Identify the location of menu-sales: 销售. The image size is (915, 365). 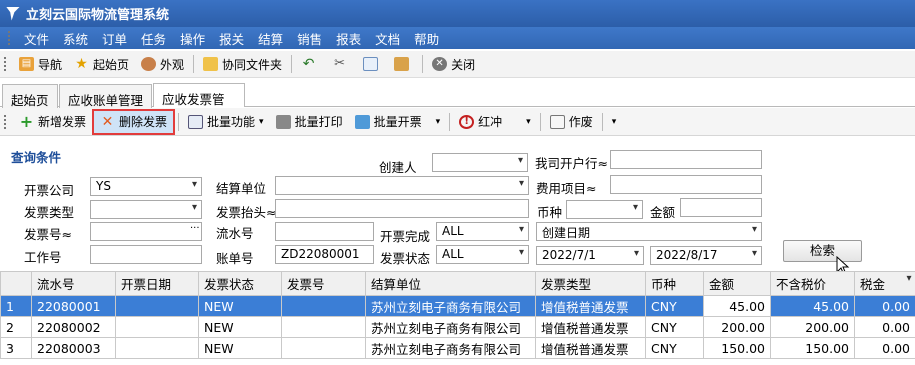
(309, 38).